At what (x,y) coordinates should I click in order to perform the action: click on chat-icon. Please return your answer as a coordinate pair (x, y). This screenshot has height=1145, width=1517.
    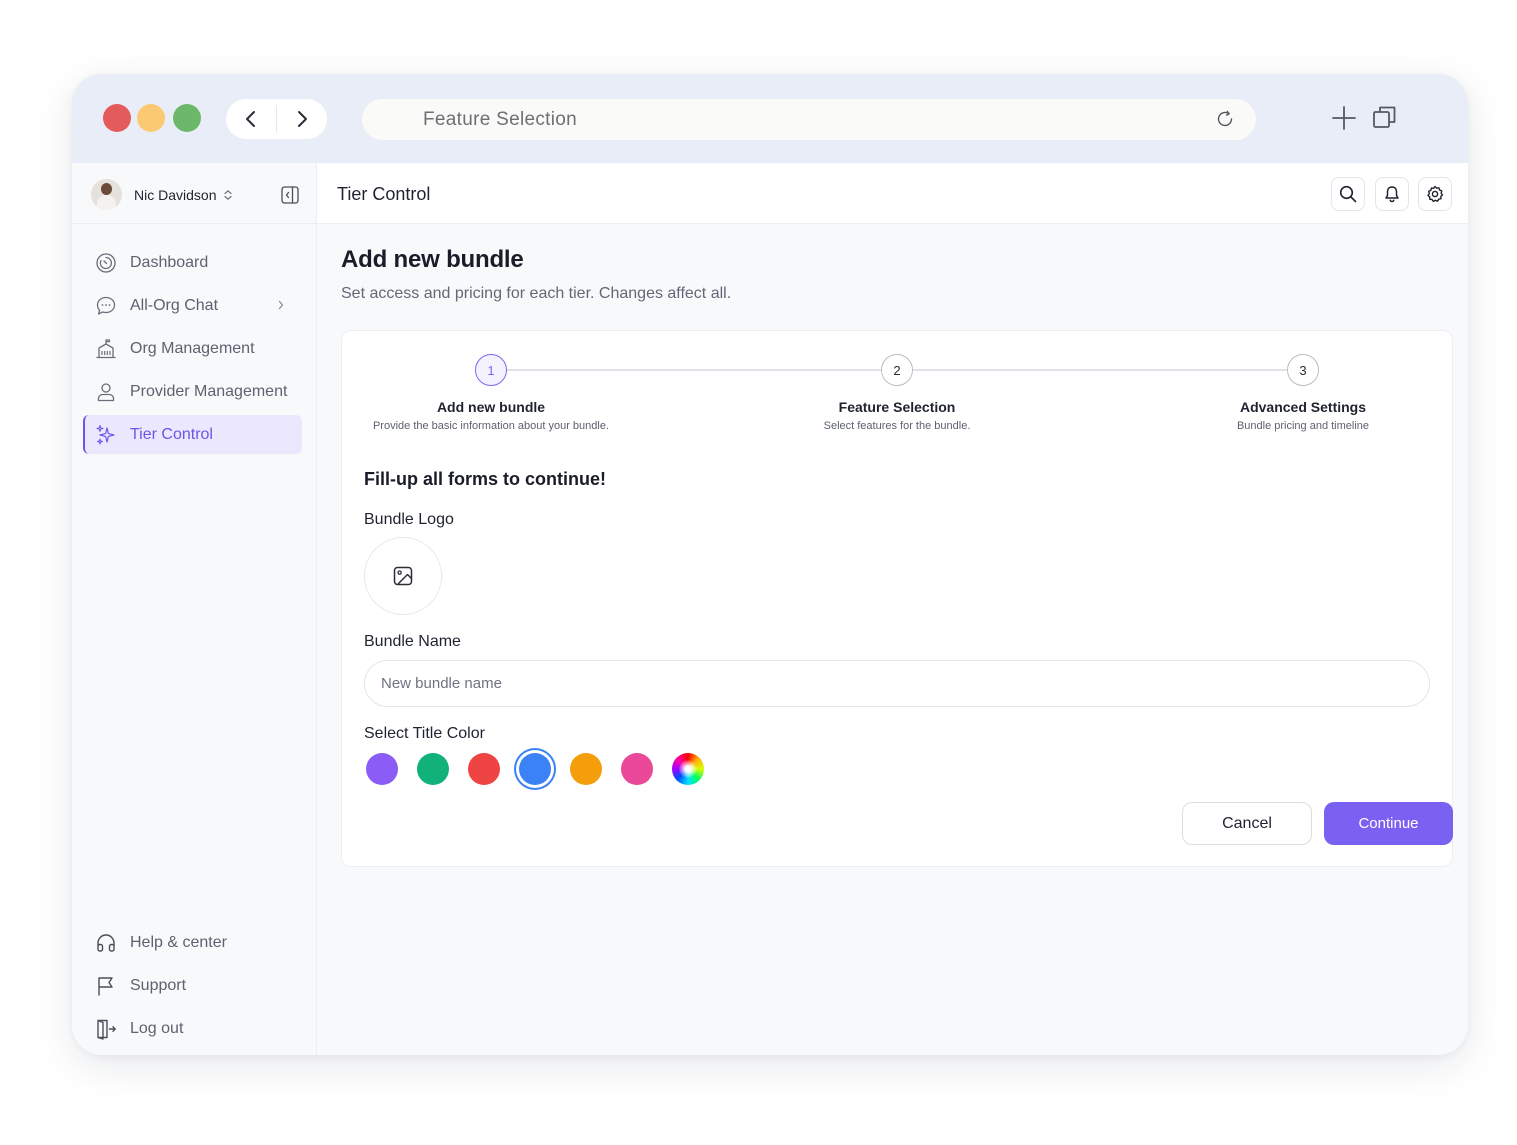
    Looking at the image, I should click on (106, 306).